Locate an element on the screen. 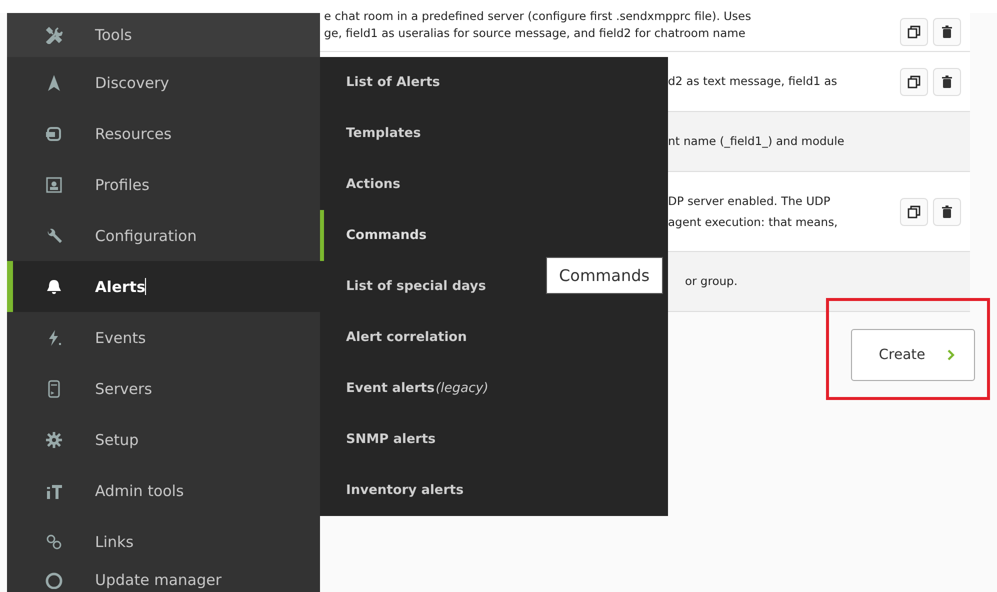 Image resolution: width=997 pixels, height=592 pixels. sidebar-item: Links is located at coordinates (163, 541).